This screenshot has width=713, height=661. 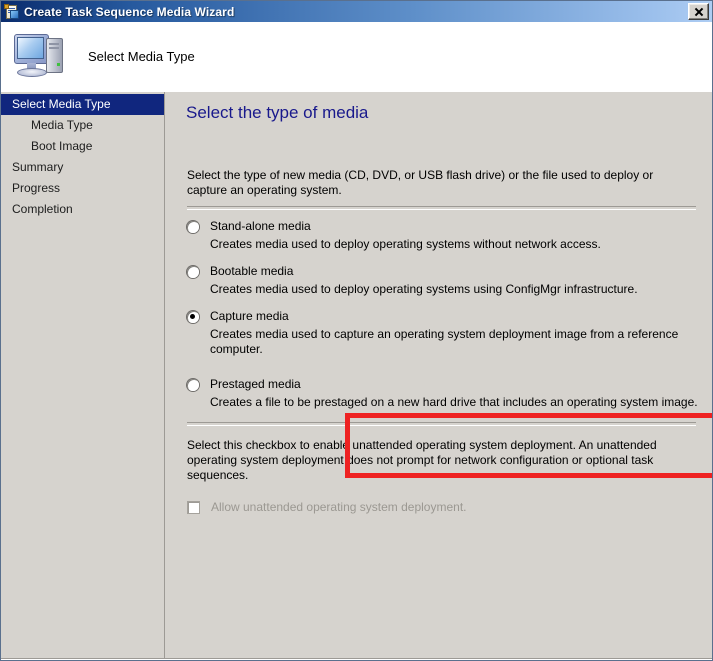 What do you see at coordinates (193, 272) in the screenshot?
I see `radio-bootable-media` at bounding box center [193, 272].